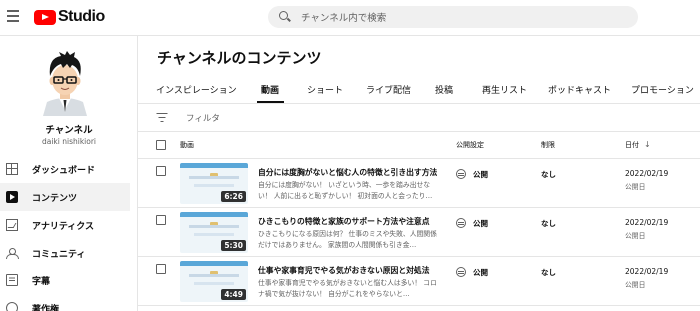 The image size is (700, 311). Describe the element at coordinates (214, 232) in the screenshot. I see `video-thumbnail: 5:30` at that location.